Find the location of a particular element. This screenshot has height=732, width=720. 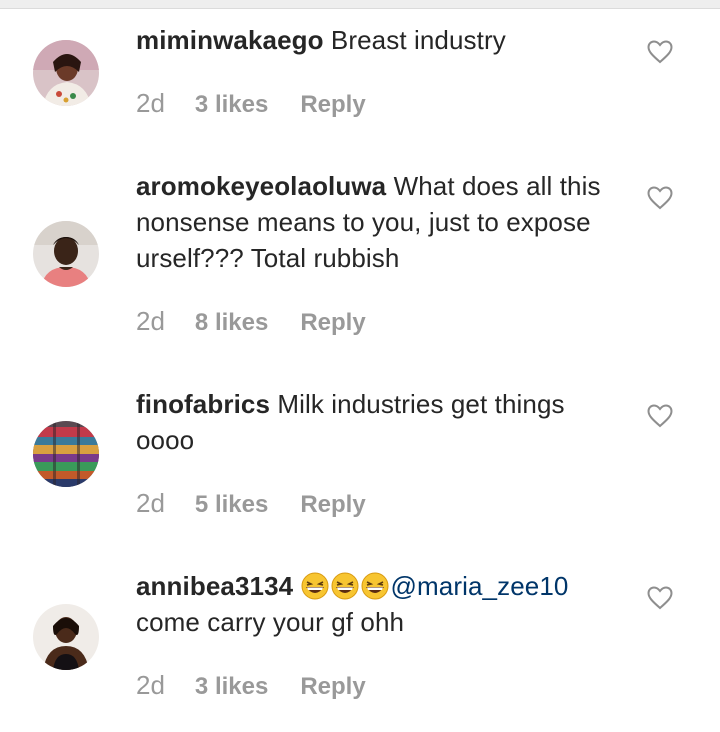

comment-meta: 2d 5 likes Reply is located at coordinates (251, 503).